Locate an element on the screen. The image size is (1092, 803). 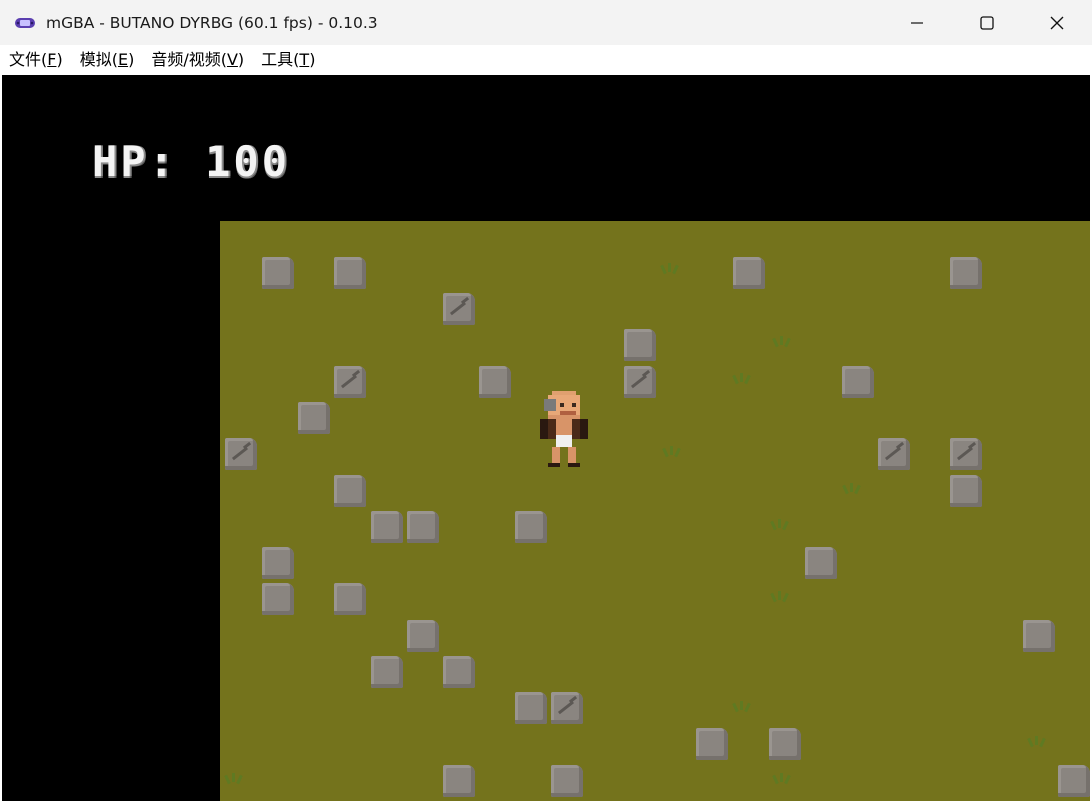
window-title: mGBA - BUTANO DYRBG (60.1 fps) - 0.10.3 is located at coordinates (212, 22).